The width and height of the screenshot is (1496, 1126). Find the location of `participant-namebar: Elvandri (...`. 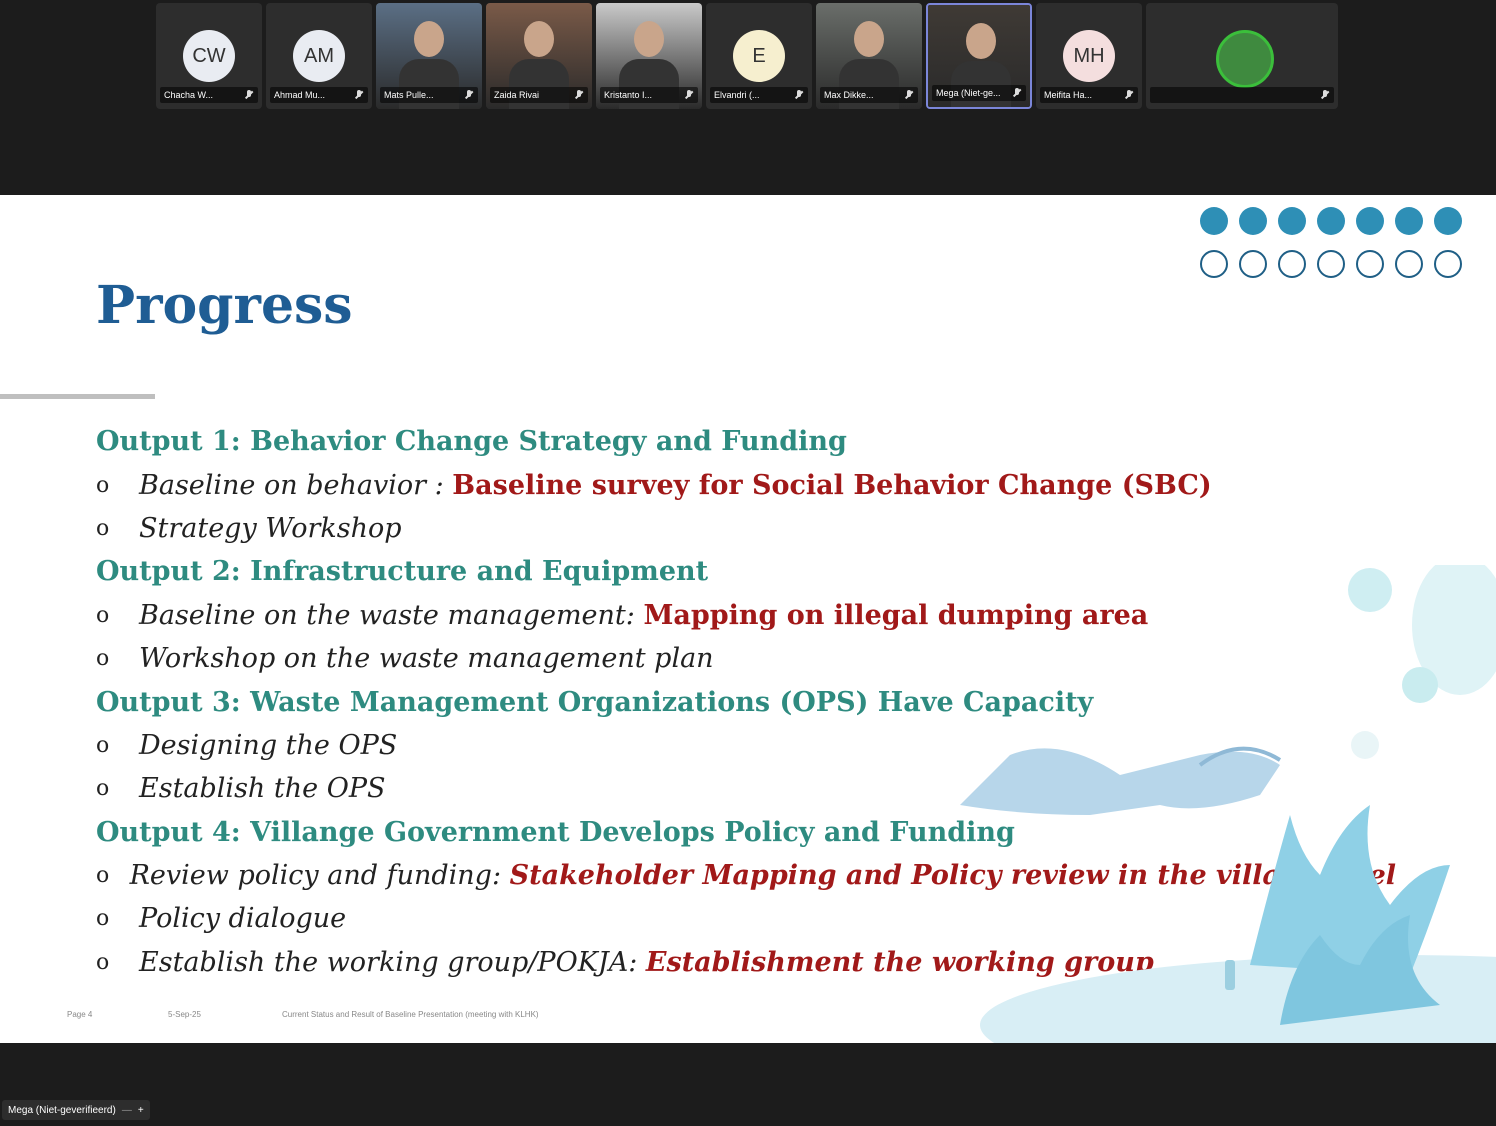

participant-namebar: Elvandri (... is located at coordinates (759, 95).